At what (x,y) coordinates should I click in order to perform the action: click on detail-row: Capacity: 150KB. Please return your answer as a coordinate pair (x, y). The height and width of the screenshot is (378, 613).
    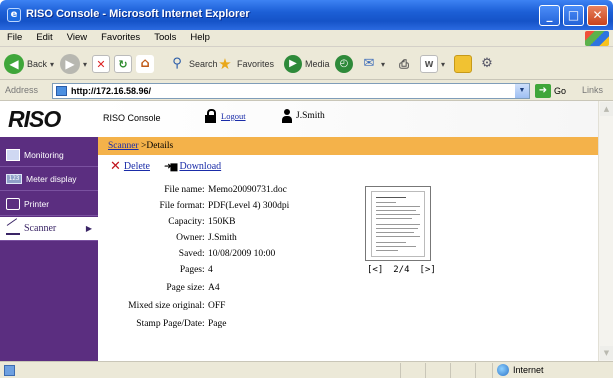
    Looking at the image, I should click on (202, 222).